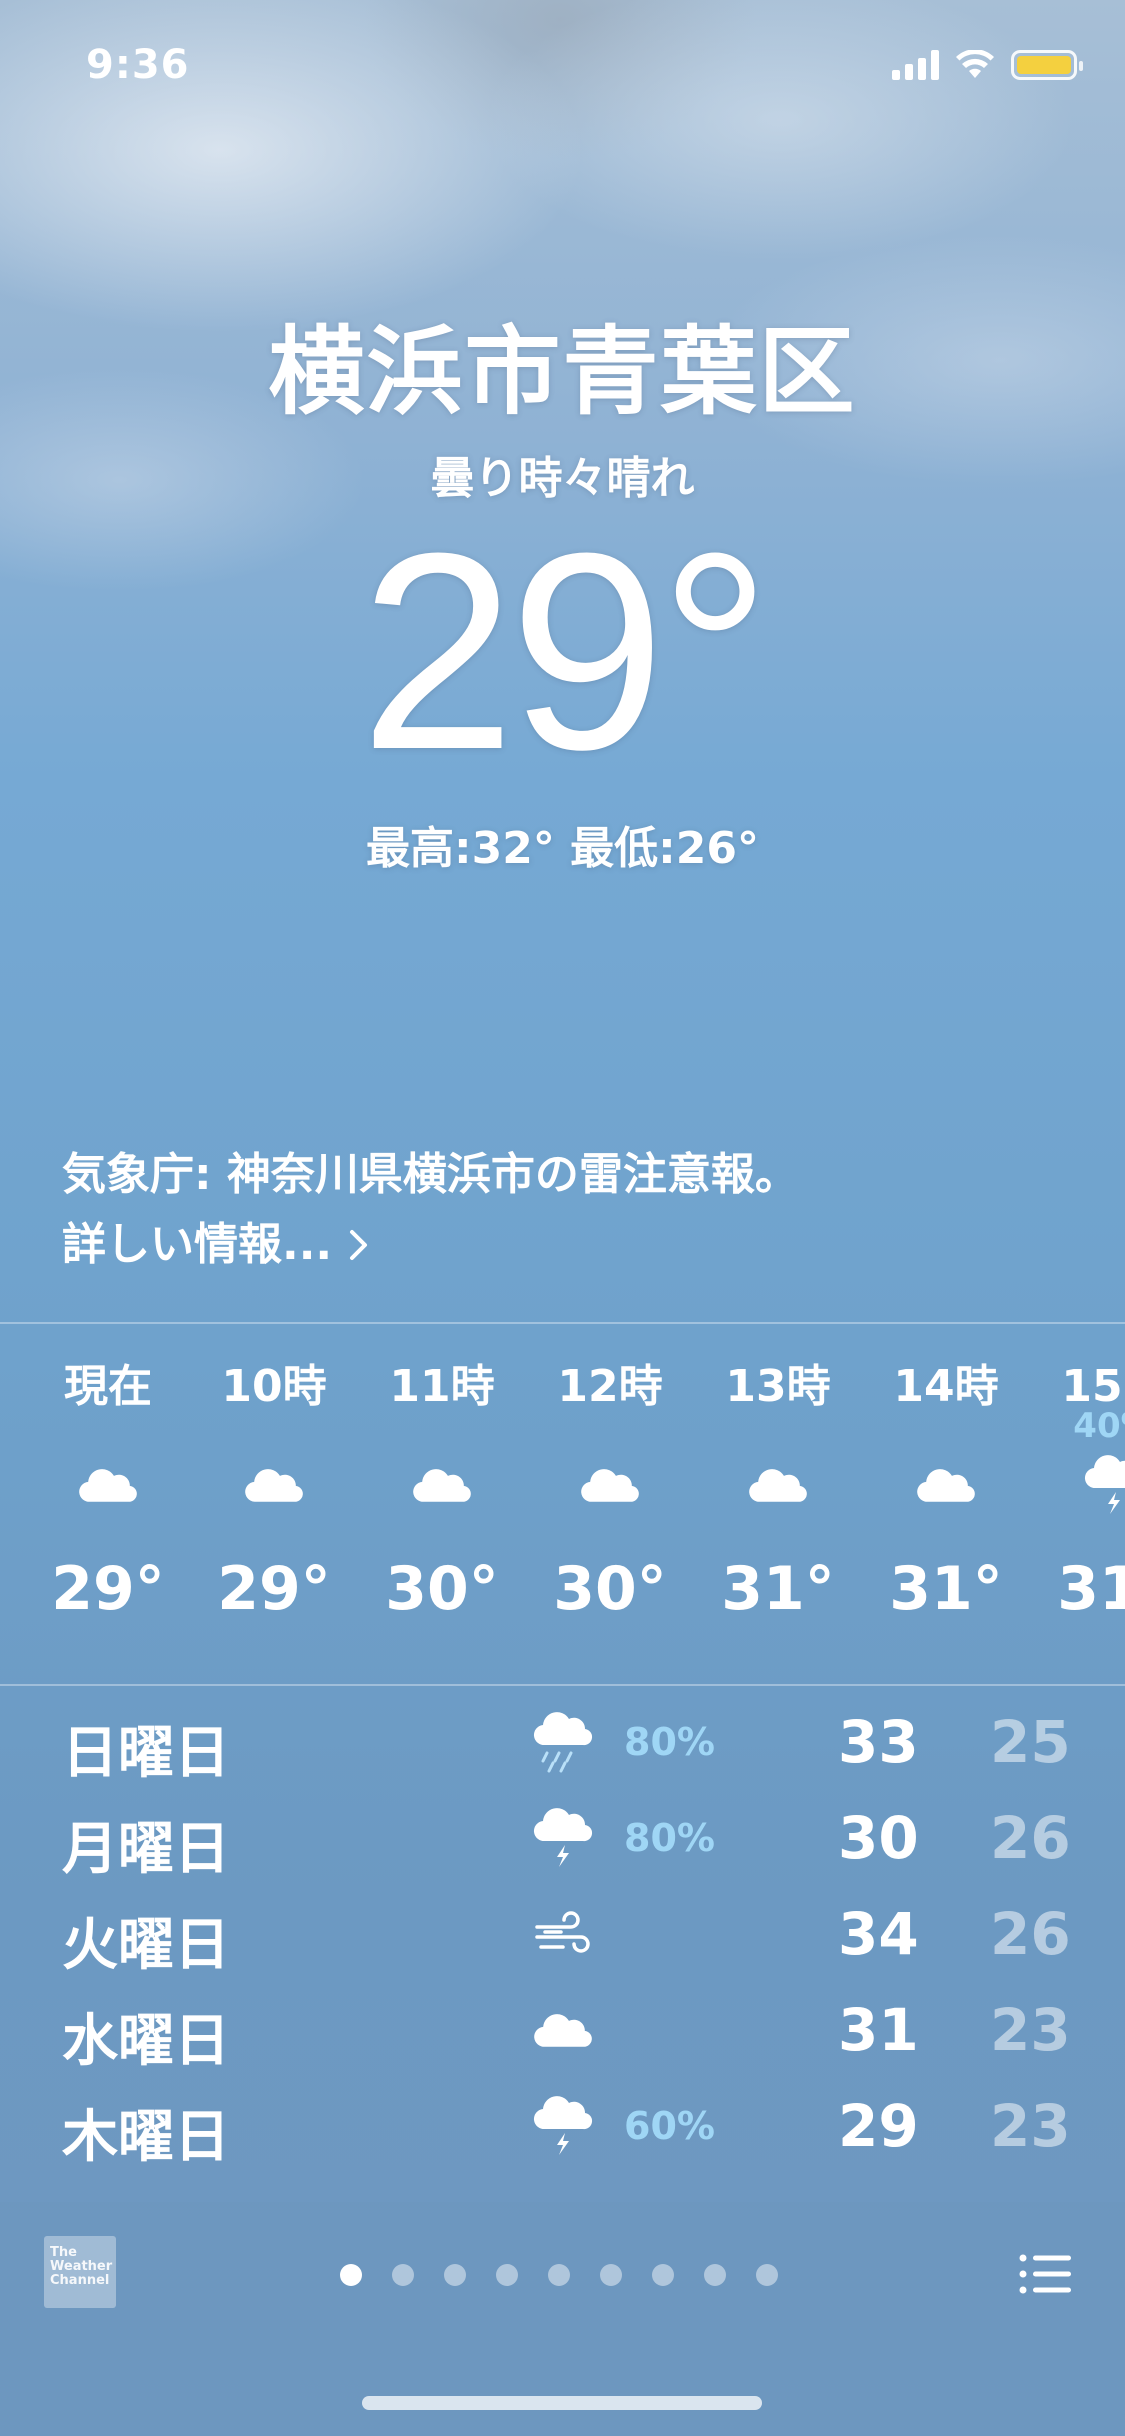 The image size is (1125, 2436). Describe the element at coordinates (915, 65) in the screenshot. I see `cellular-signal-icon` at that location.